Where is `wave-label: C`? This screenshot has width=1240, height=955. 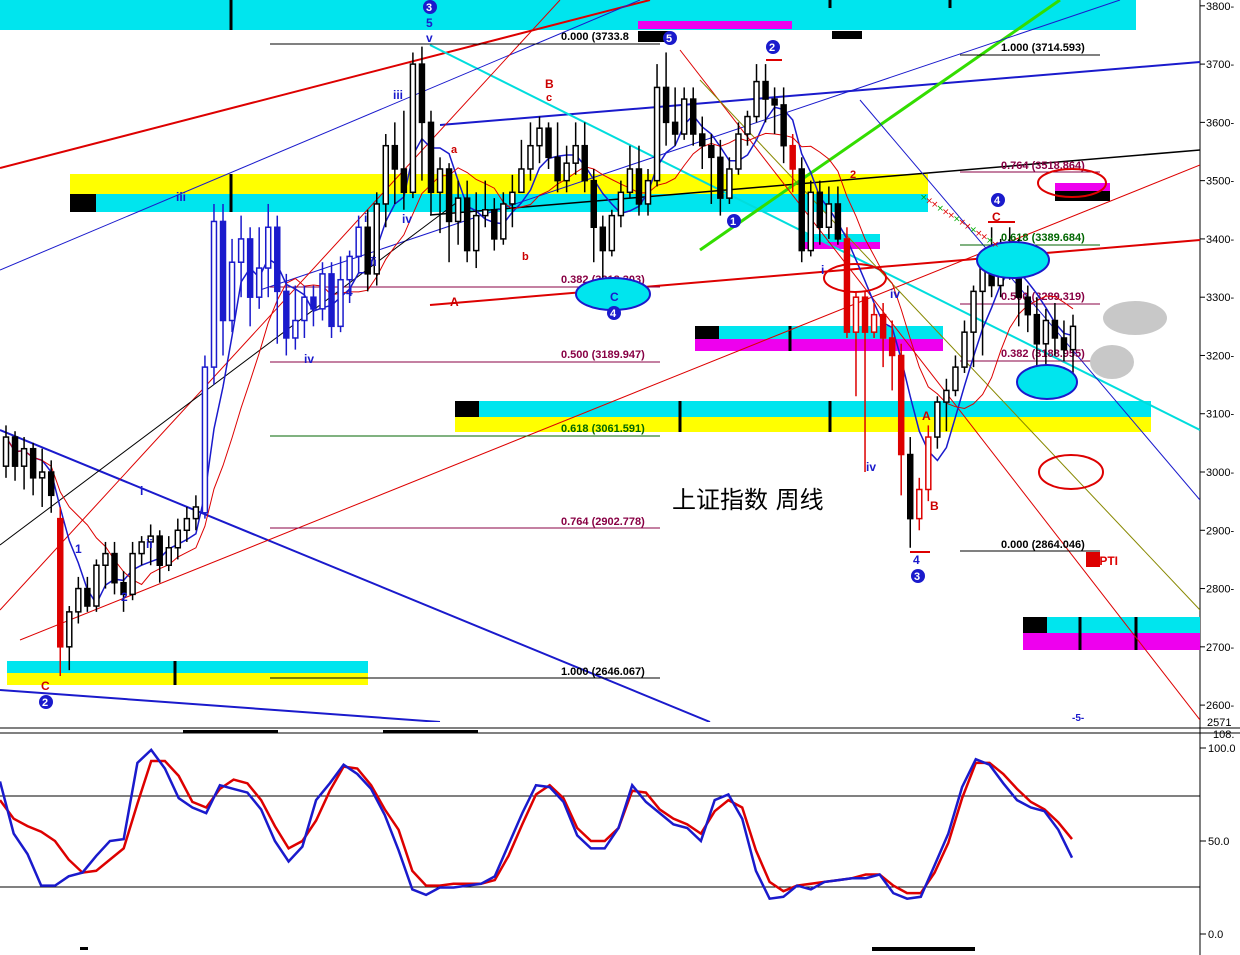
wave-label: C is located at coordinates (45, 686).